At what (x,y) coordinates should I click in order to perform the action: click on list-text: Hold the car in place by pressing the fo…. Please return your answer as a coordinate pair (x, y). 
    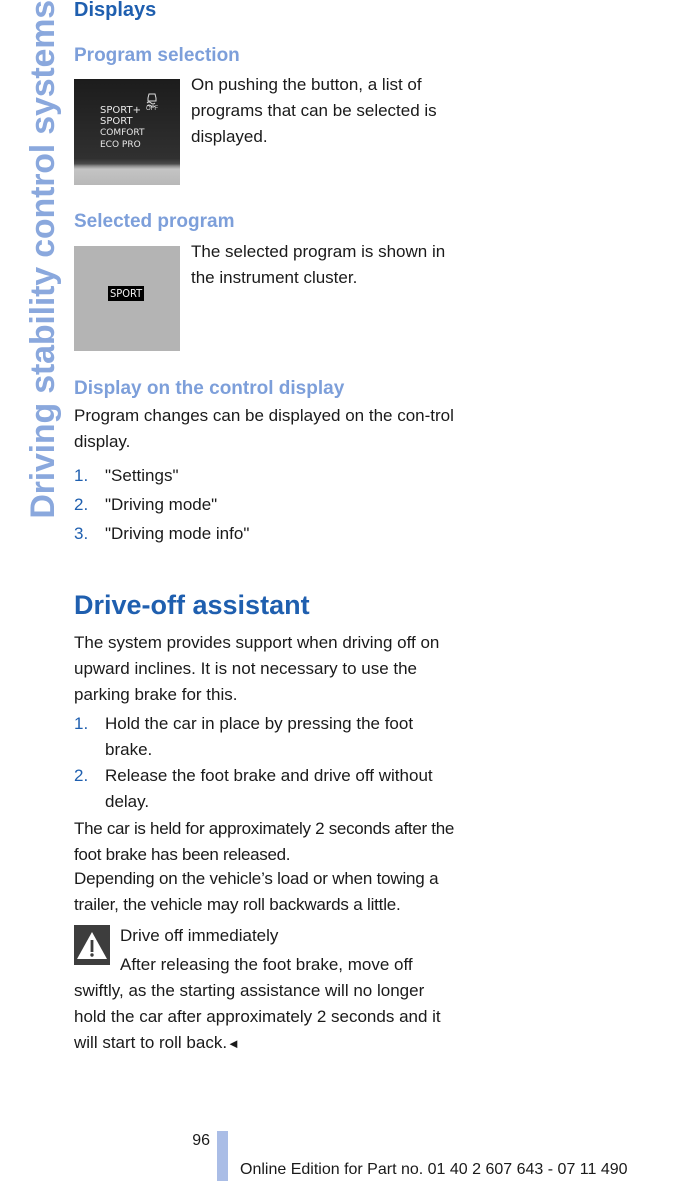
    Looking at the image, I should click on (259, 736).